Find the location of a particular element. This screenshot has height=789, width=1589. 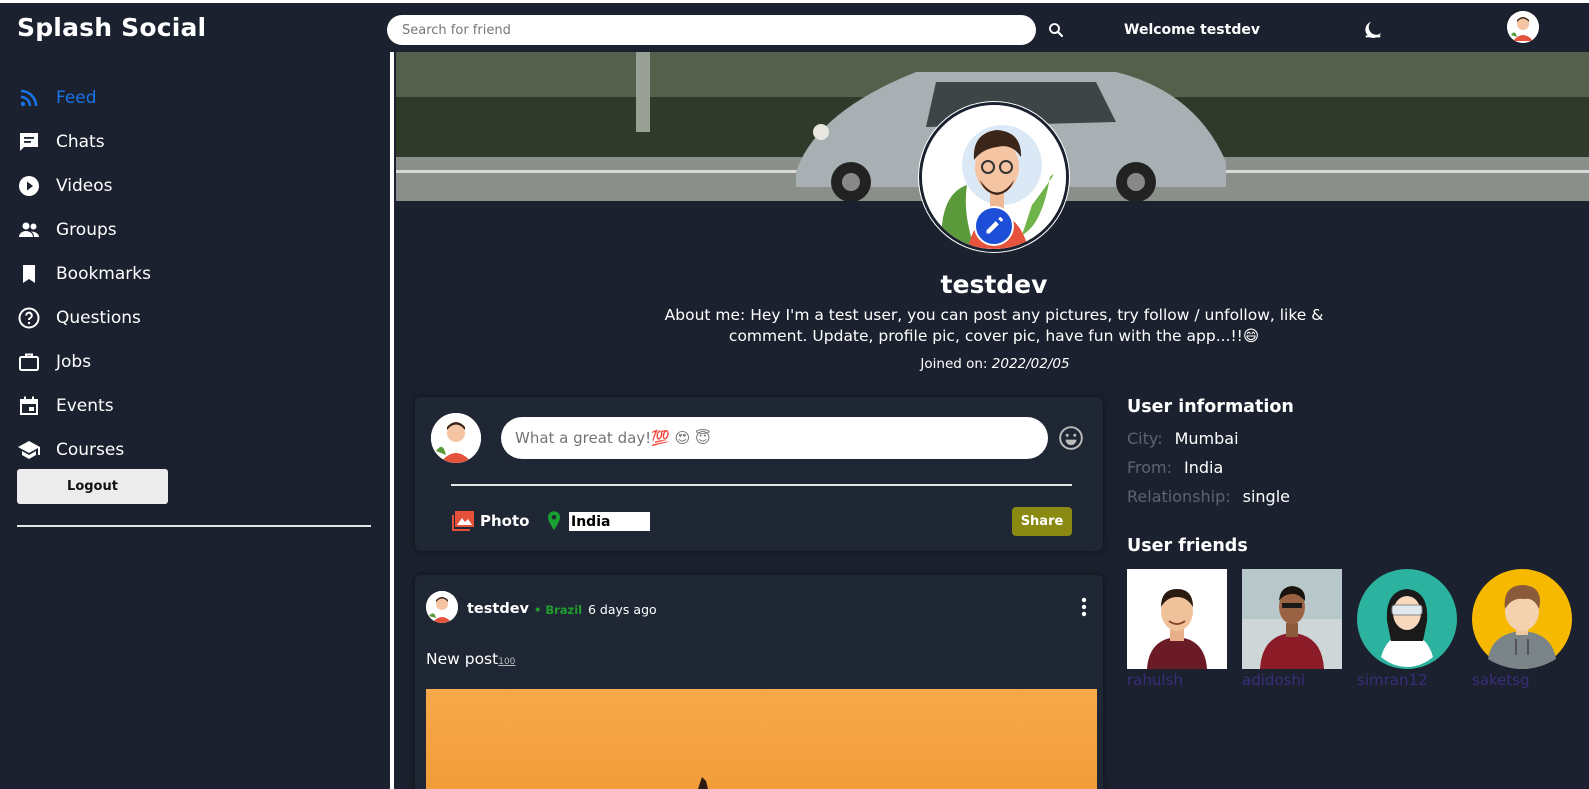

pencil-icon is located at coordinates (994, 225).